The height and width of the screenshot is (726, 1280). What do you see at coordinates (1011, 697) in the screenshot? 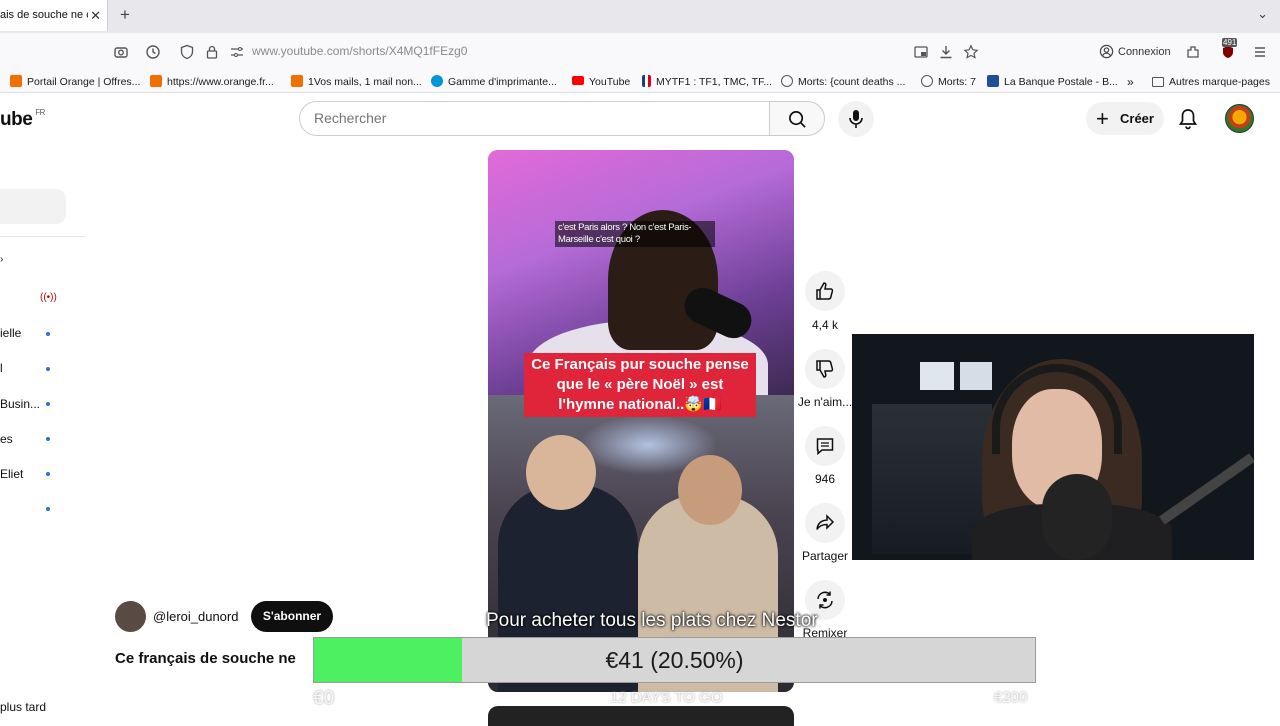
I see `donation-goal-max: €200` at bounding box center [1011, 697].